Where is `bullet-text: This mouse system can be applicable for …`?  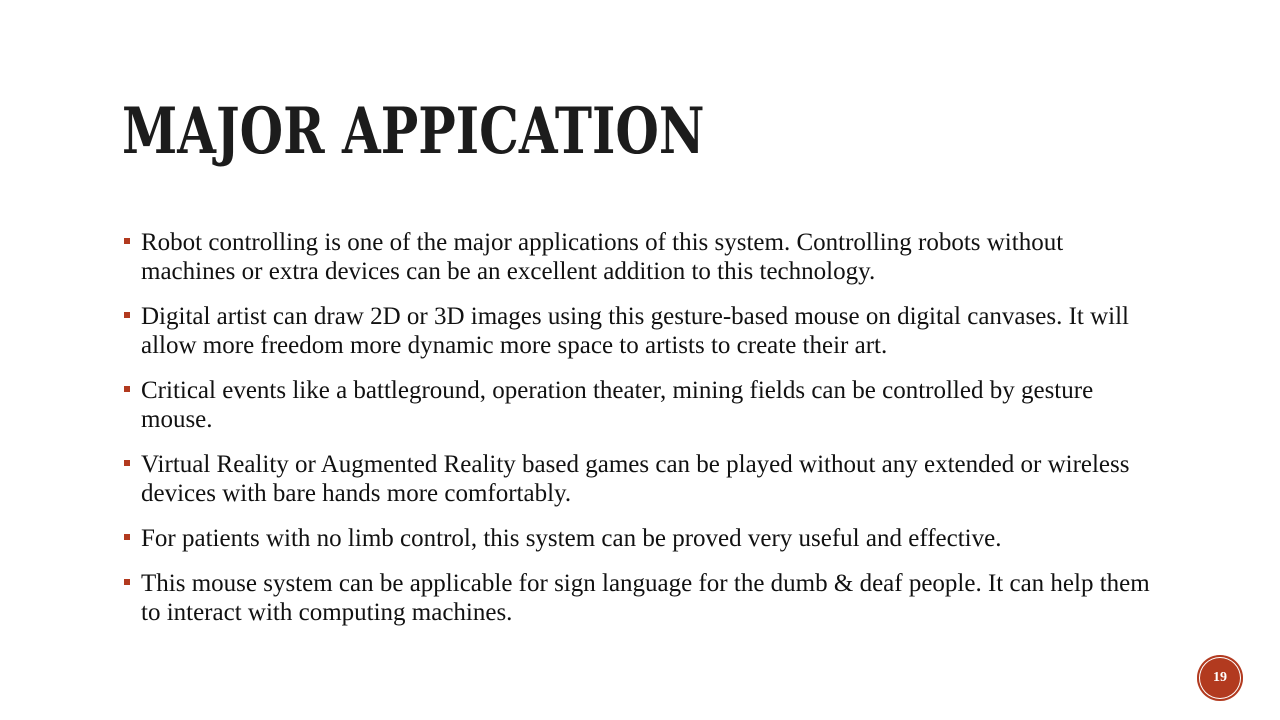 bullet-text: This mouse system can be applicable for … is located at coordinates (645, 598).